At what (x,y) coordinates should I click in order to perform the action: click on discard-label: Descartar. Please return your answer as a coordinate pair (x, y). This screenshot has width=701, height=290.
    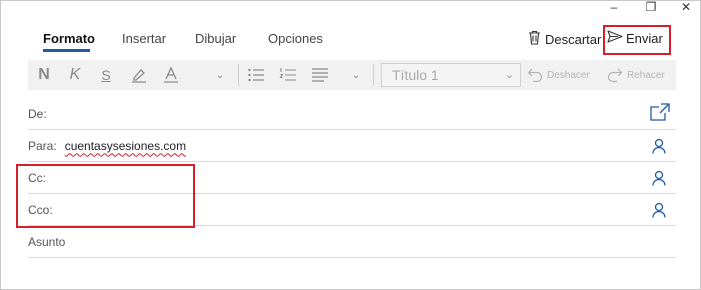
    Looking at the image, I should click on (573, 39).